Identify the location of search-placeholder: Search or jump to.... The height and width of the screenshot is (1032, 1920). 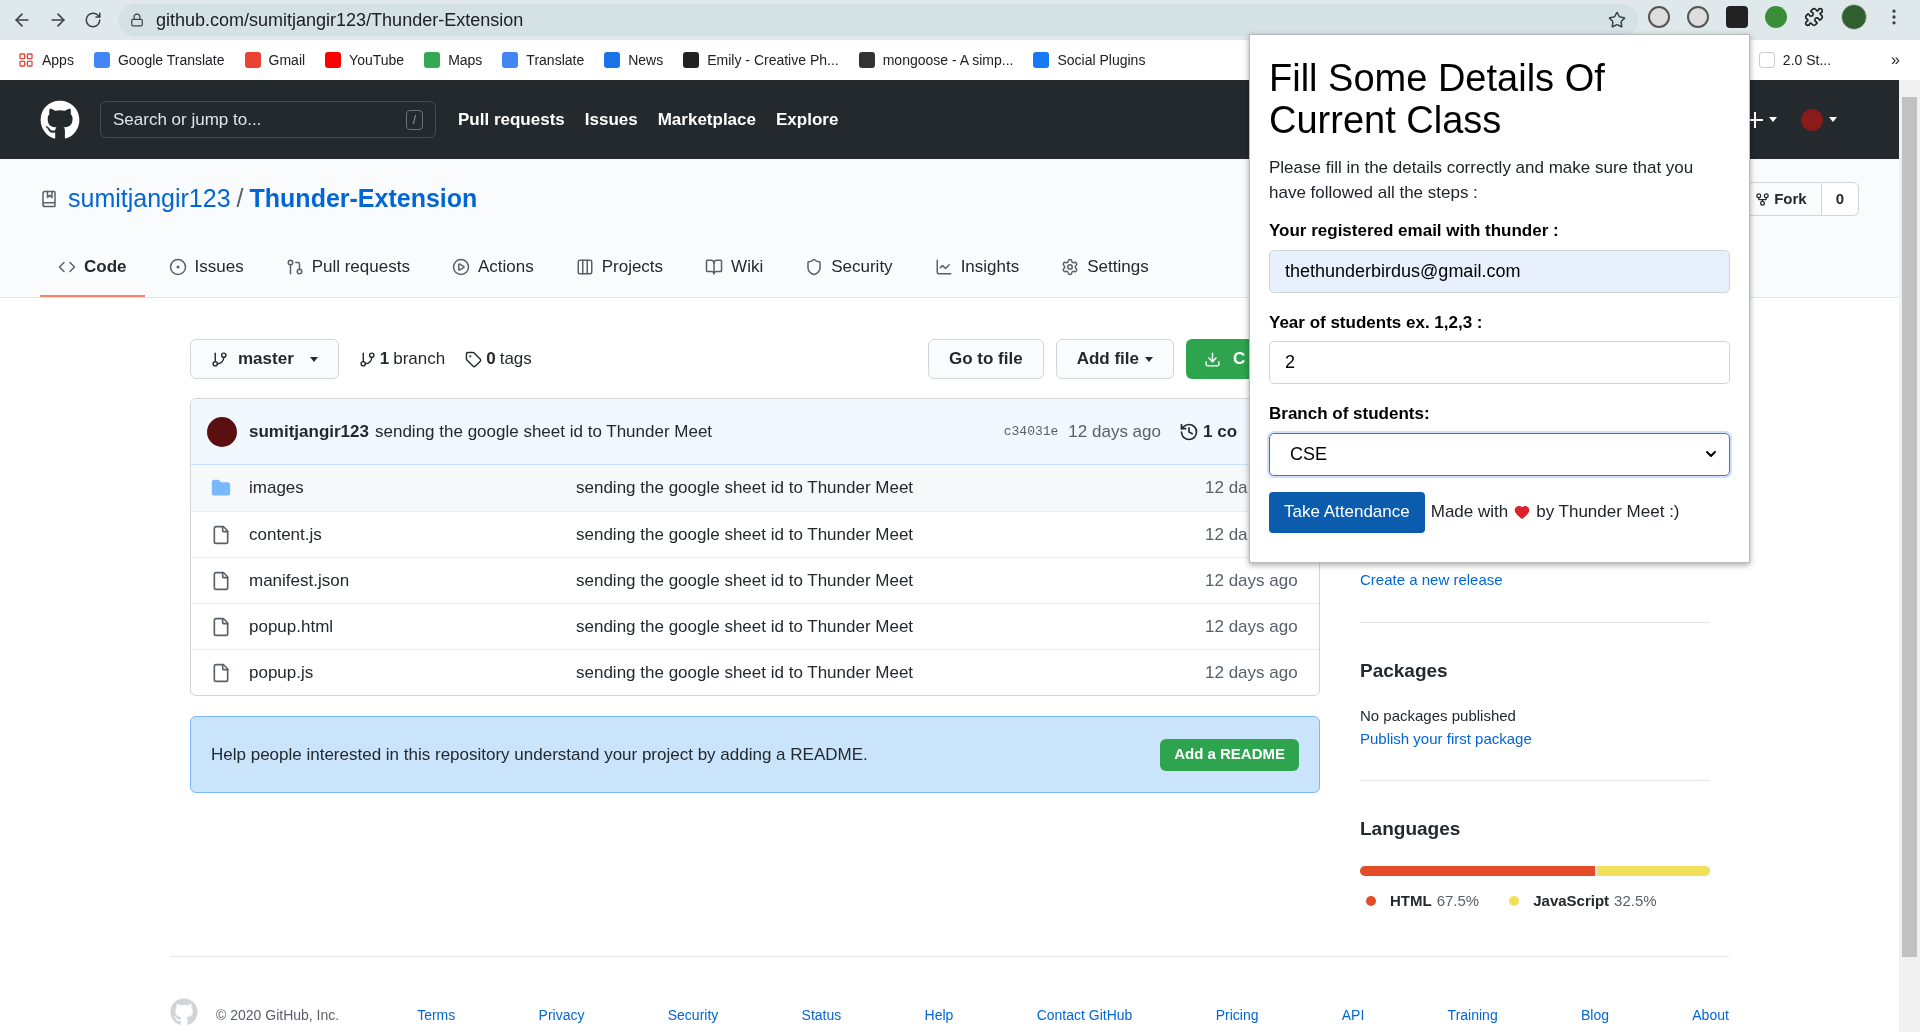
(187, 119).